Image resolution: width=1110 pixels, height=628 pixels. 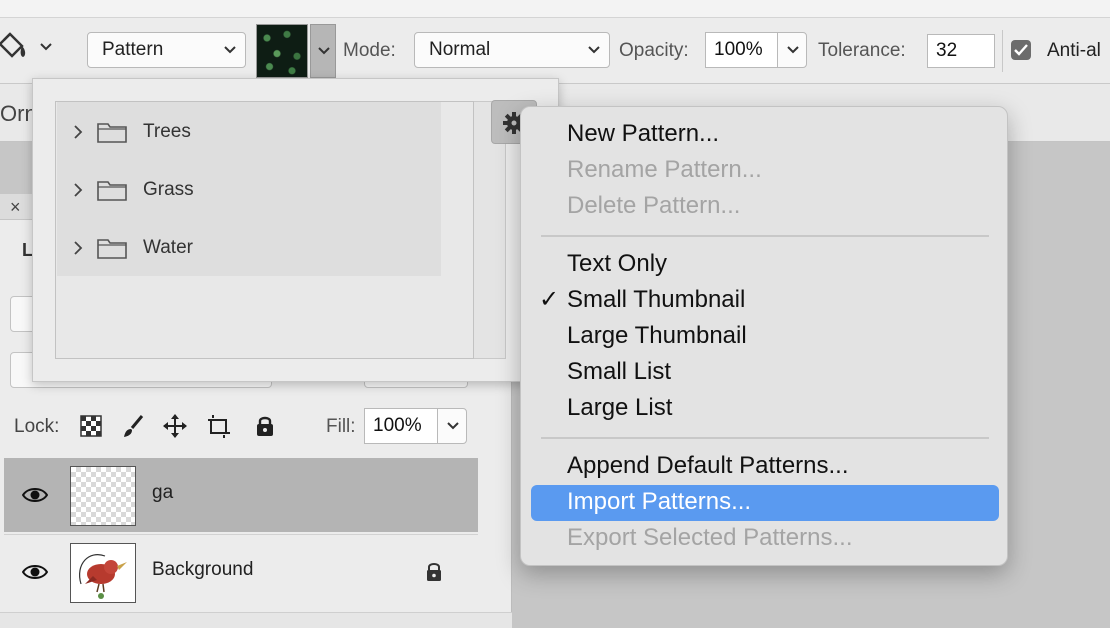 What do you see at coordinates (14, 48) in the screenshot?
I see `paint-bucket-icon` at bounding box center [14, 48].